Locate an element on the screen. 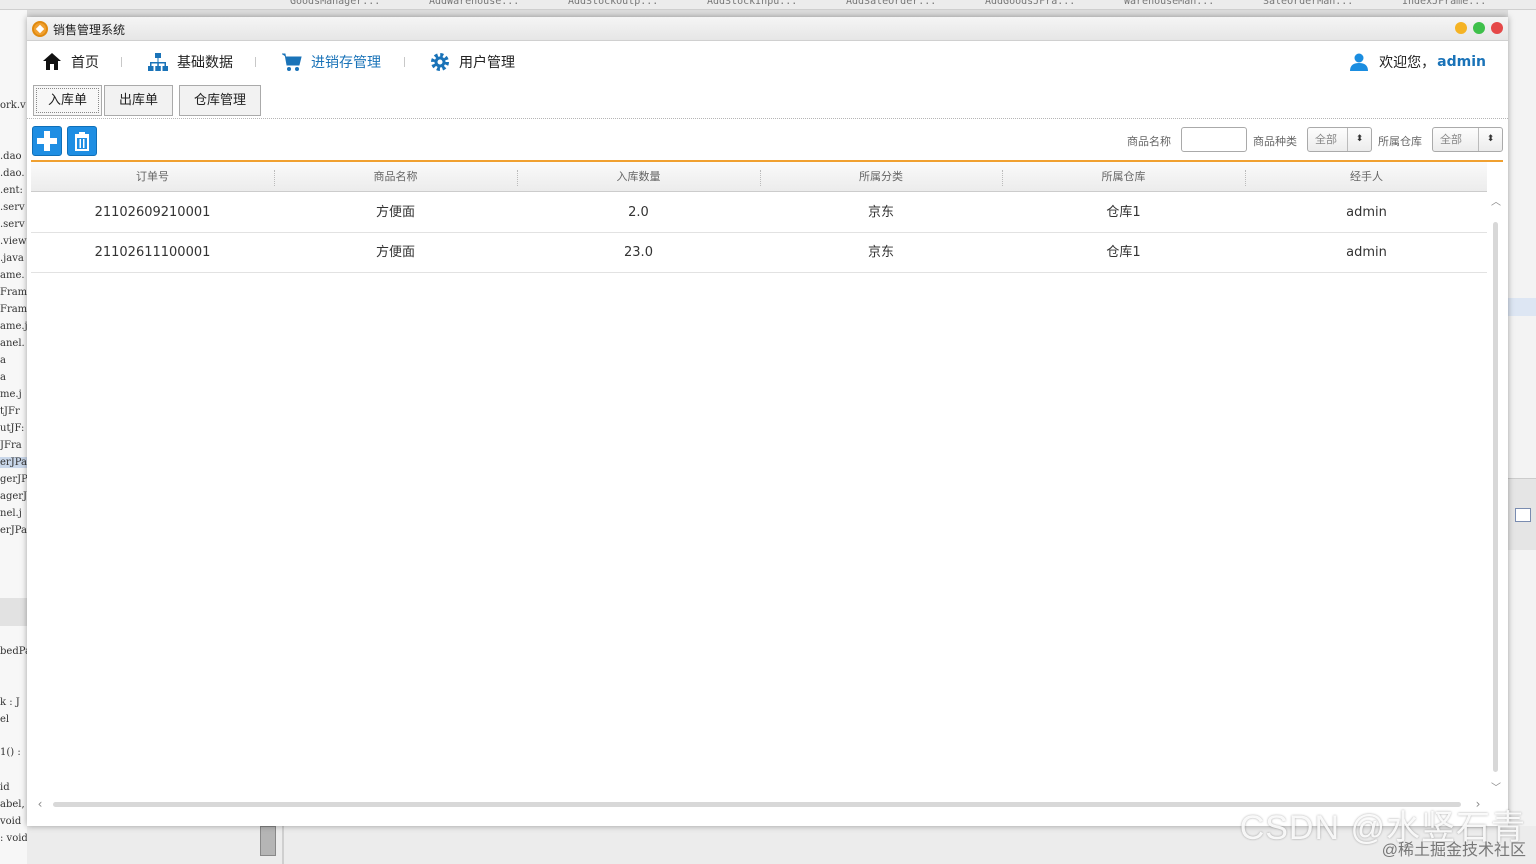 This screenshot has width=1536, height=864. background-highlight is located at coordinates (1522, 307).